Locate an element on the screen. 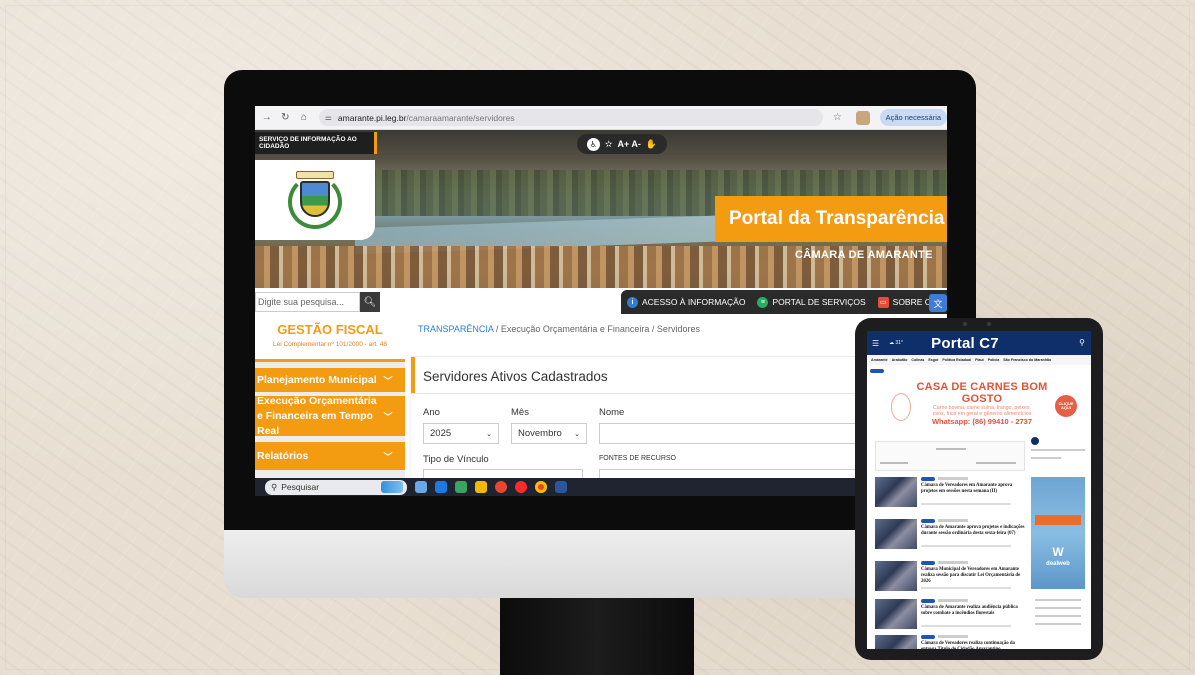  file-explorer-icon is located at coordinates (481, 487).